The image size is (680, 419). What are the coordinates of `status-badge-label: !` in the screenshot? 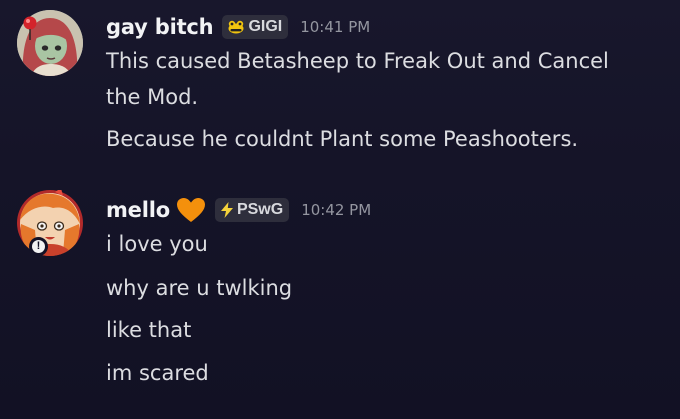 It's located at (38, 246).